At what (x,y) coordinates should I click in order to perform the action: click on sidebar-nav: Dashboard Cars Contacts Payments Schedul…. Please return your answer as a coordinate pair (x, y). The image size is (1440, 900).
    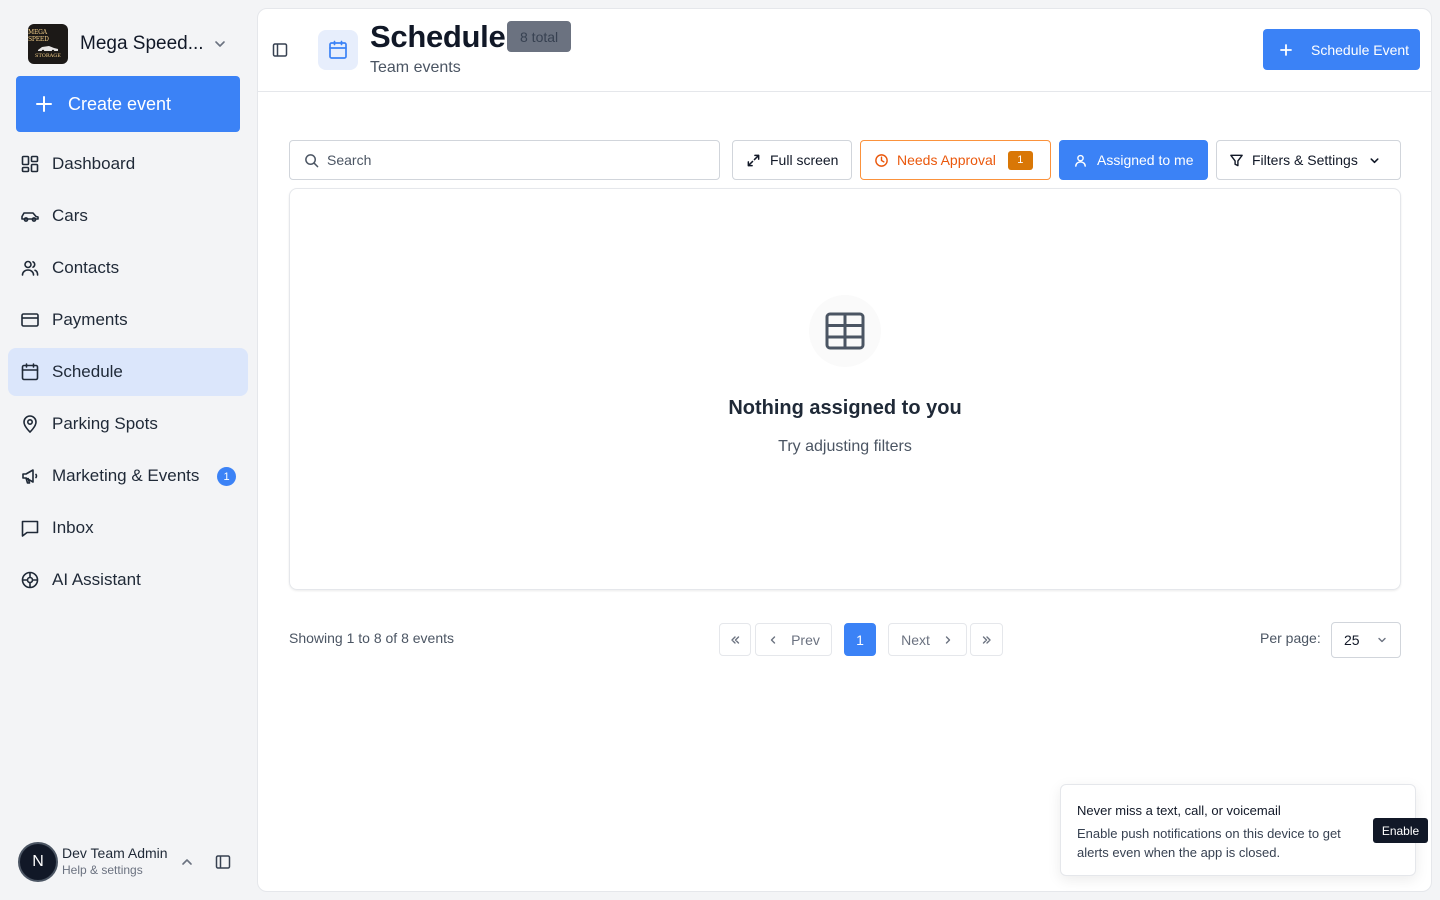
    Looking at the image, I should click on (128, 374).